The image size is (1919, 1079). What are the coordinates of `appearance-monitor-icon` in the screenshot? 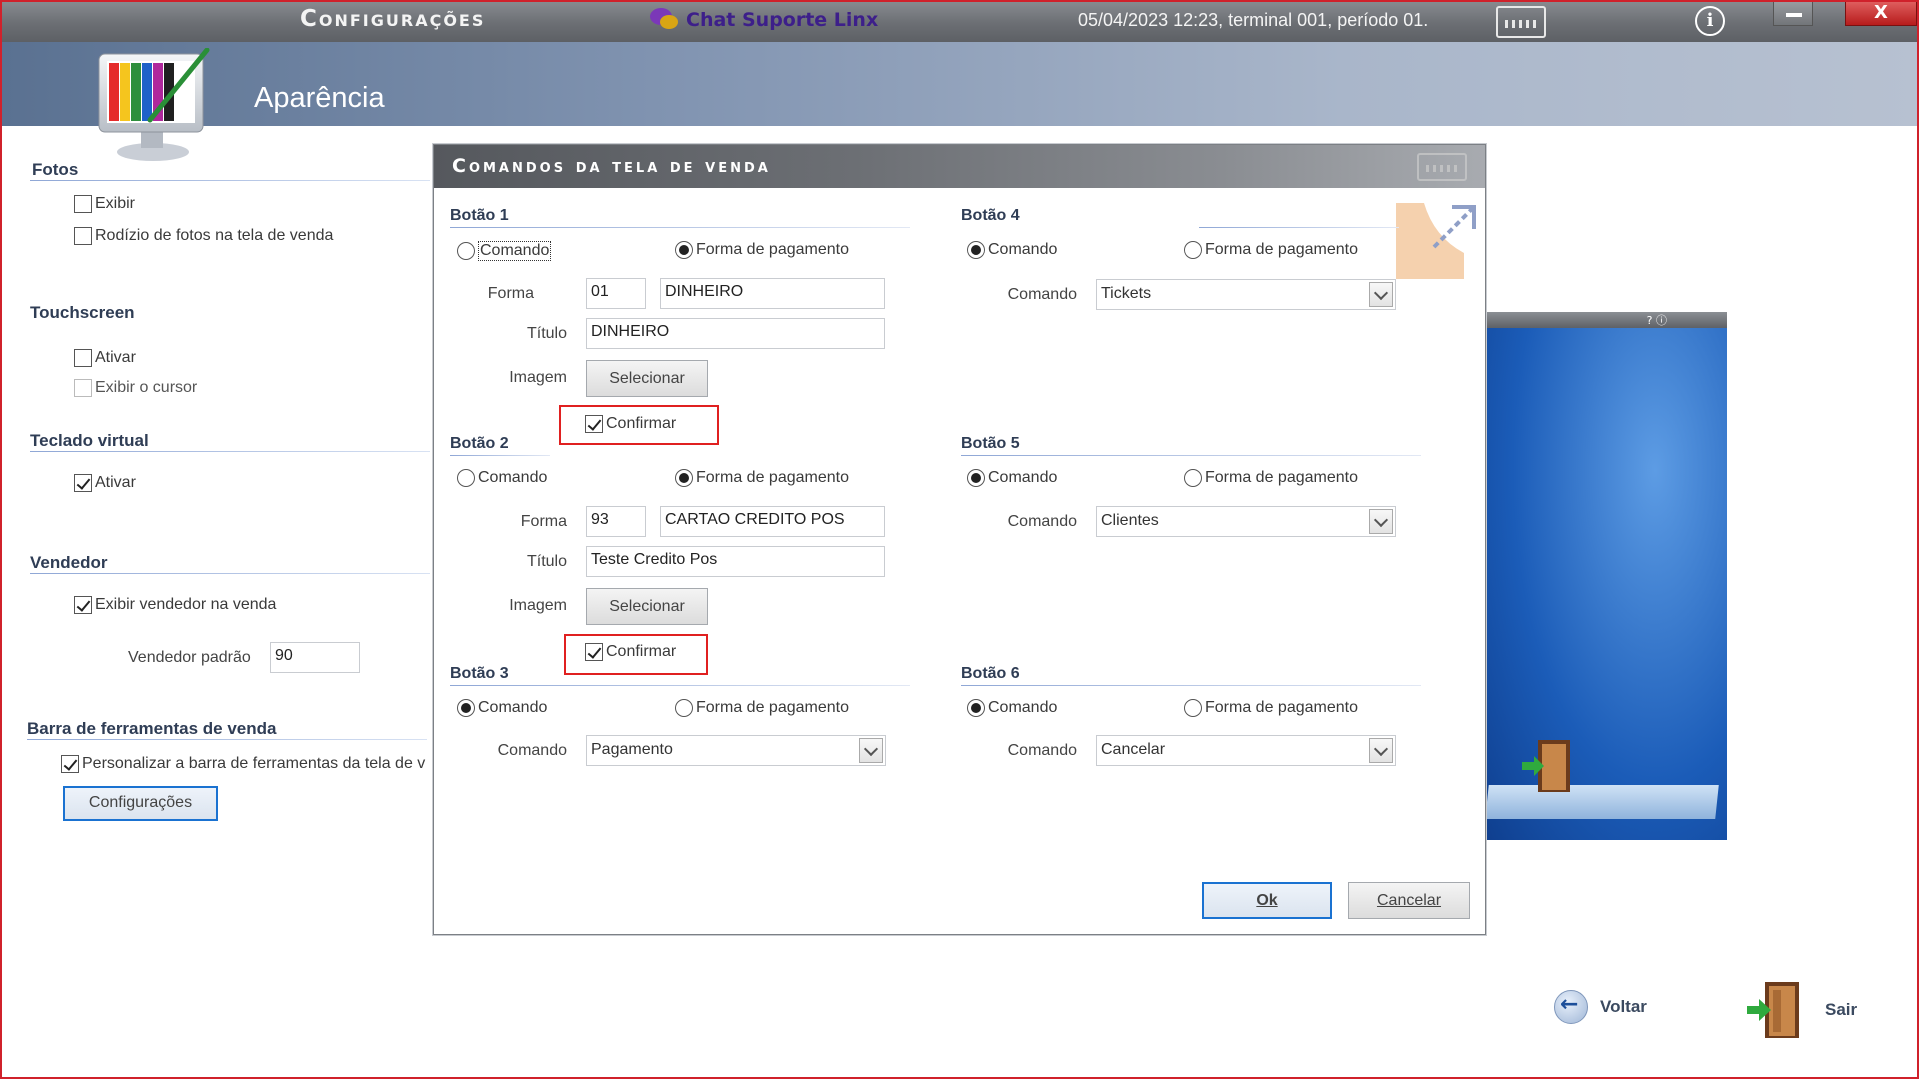 It's located at (154, 104).